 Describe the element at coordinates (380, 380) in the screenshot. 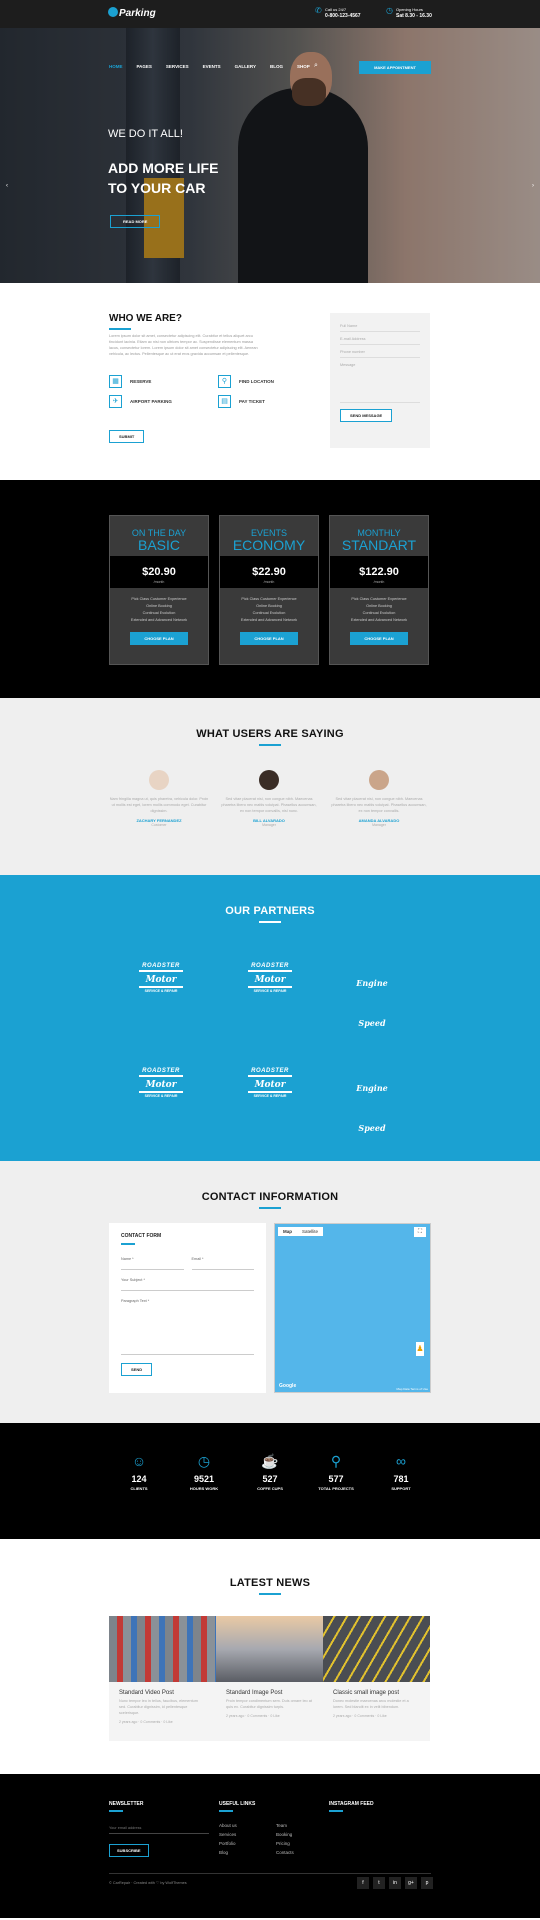

I see `message-field: Message` at that location.